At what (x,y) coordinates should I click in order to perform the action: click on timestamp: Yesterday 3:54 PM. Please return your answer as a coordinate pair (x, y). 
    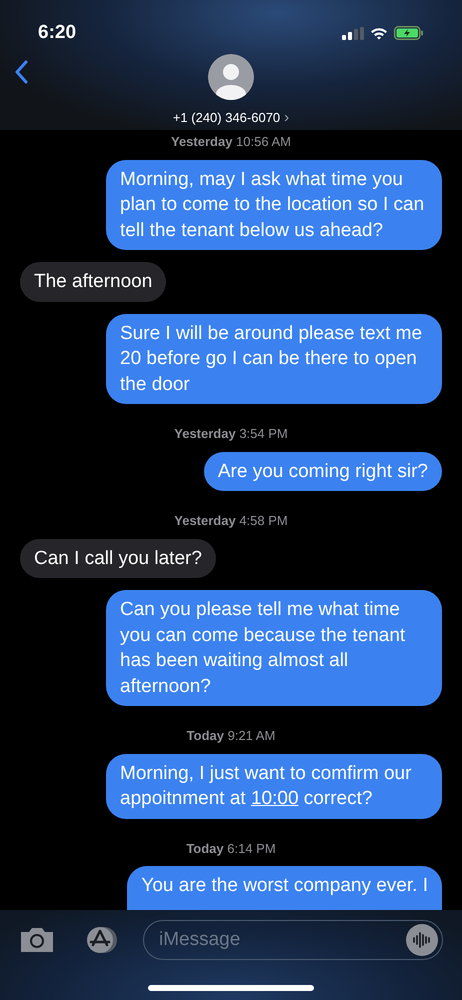
    Looking at the image, I should click on (231, 434).